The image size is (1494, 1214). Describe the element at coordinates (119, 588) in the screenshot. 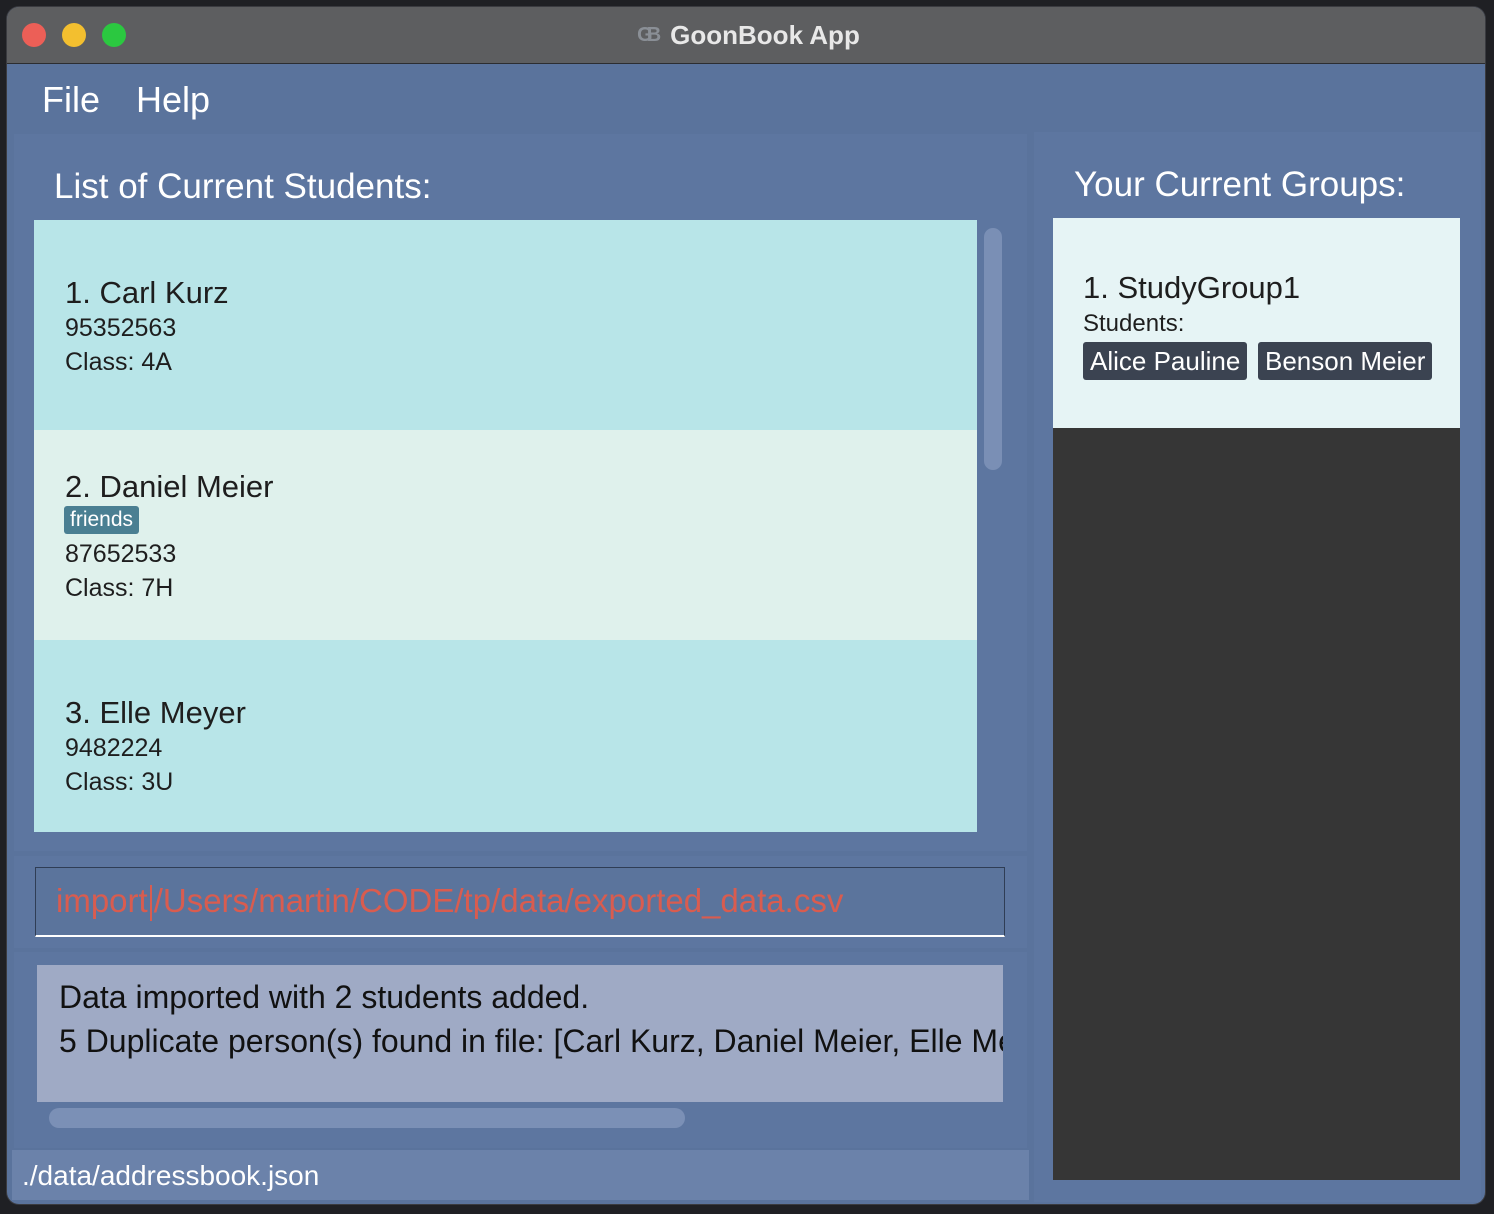

I see `student-class: Class: 7H` at that location.